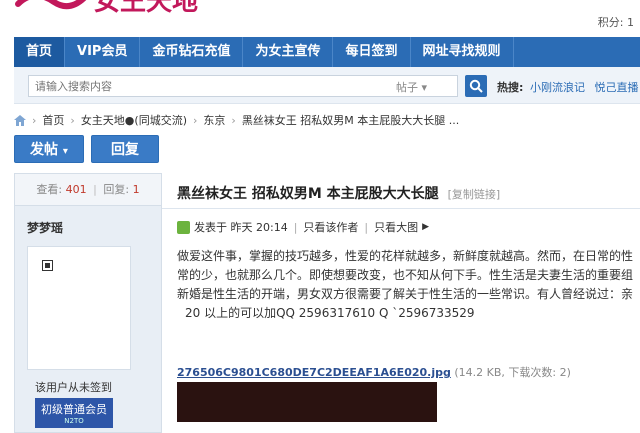  Describe the element at coordinates (512, 372) in the screenshot. I see `attachment-info: (14.2 KB, 下载次数: 2)` at that location.